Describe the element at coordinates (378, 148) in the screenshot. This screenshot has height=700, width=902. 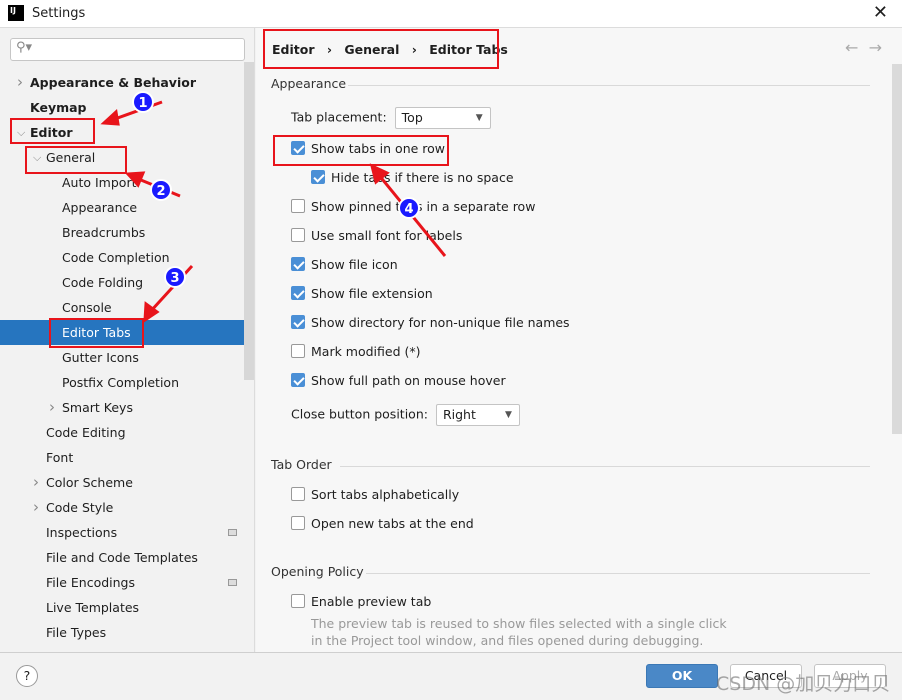
I see `checkbox-label: Show tabs in one row` at that location.